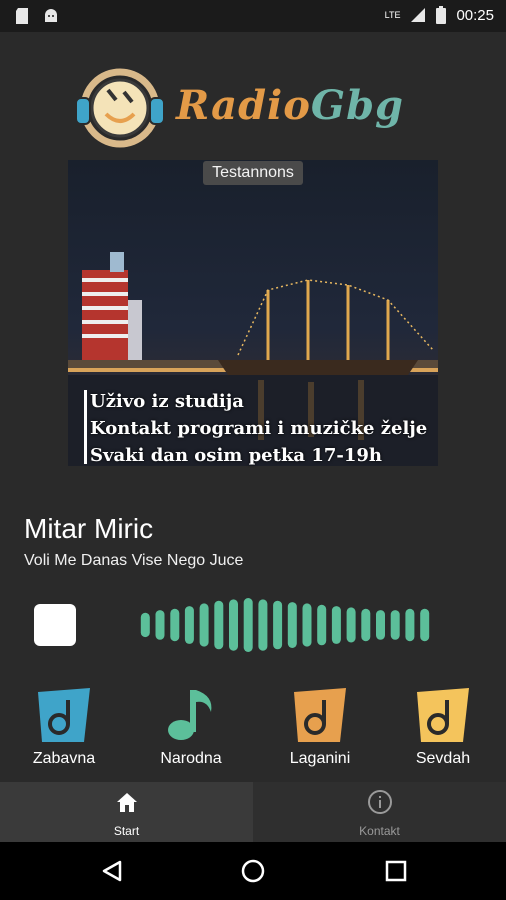 This screenshot has width=506, height=900. Describe the element at coordinates (379, 831) in the screenshot. I see `tab-label: Kontakt` at that location.